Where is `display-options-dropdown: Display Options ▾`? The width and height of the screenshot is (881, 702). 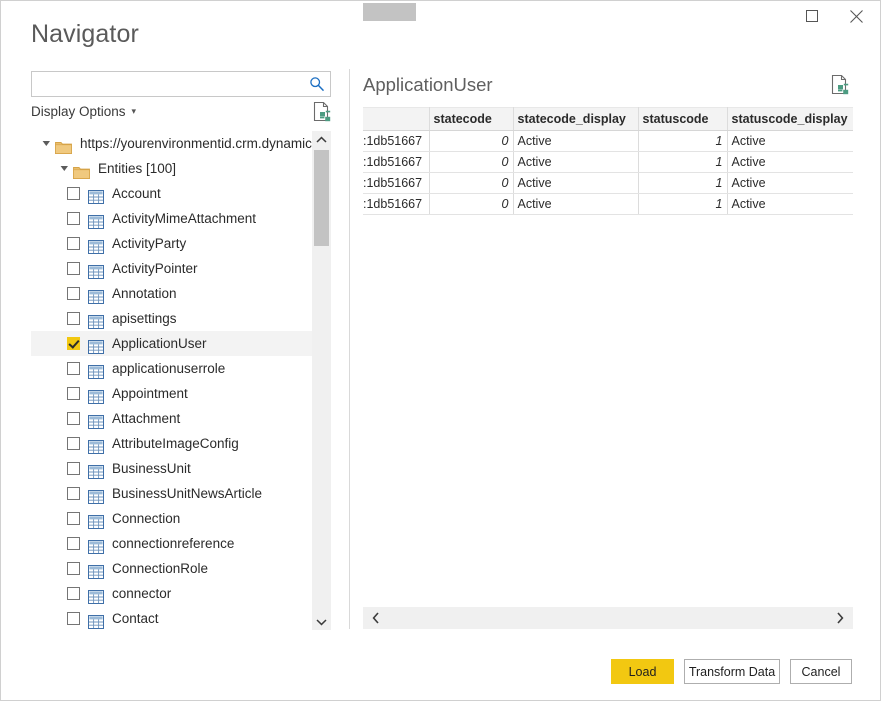 display-options-dropdown: Display Options ▾ is located at coordinates (83, 111).